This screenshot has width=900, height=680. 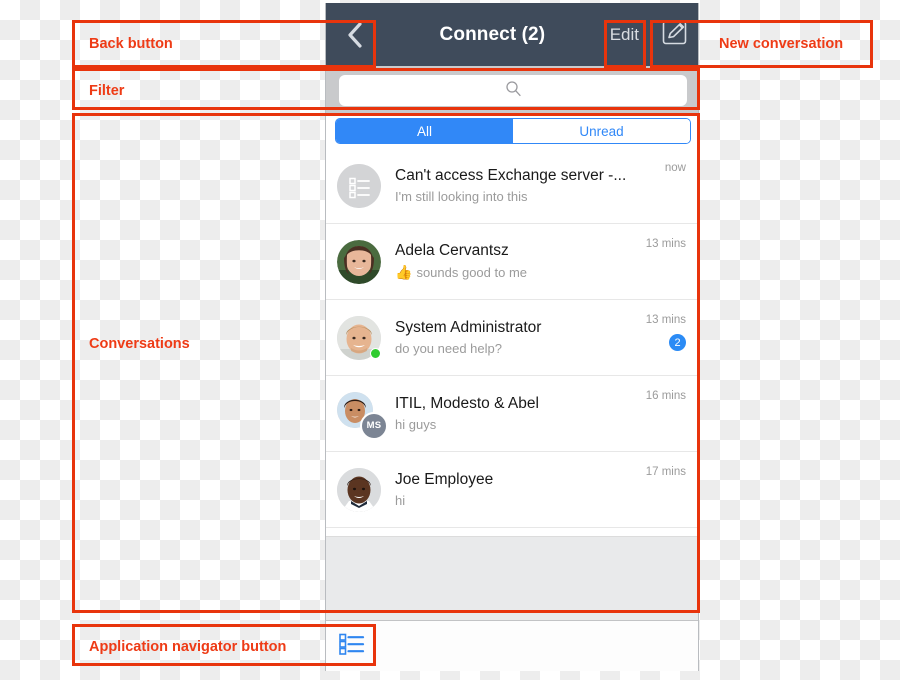 What do you see at coordinates (520, 348) in the screenshot?
I see `conversation-snippet: do you need help?` at bounding box center [520, 348].